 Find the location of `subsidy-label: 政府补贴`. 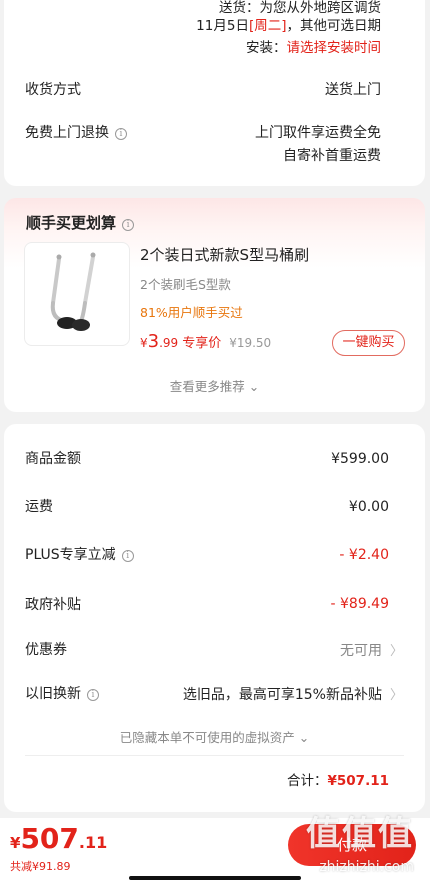

subsidy-label: 政府补贴 is located at coordinates (53, 605).